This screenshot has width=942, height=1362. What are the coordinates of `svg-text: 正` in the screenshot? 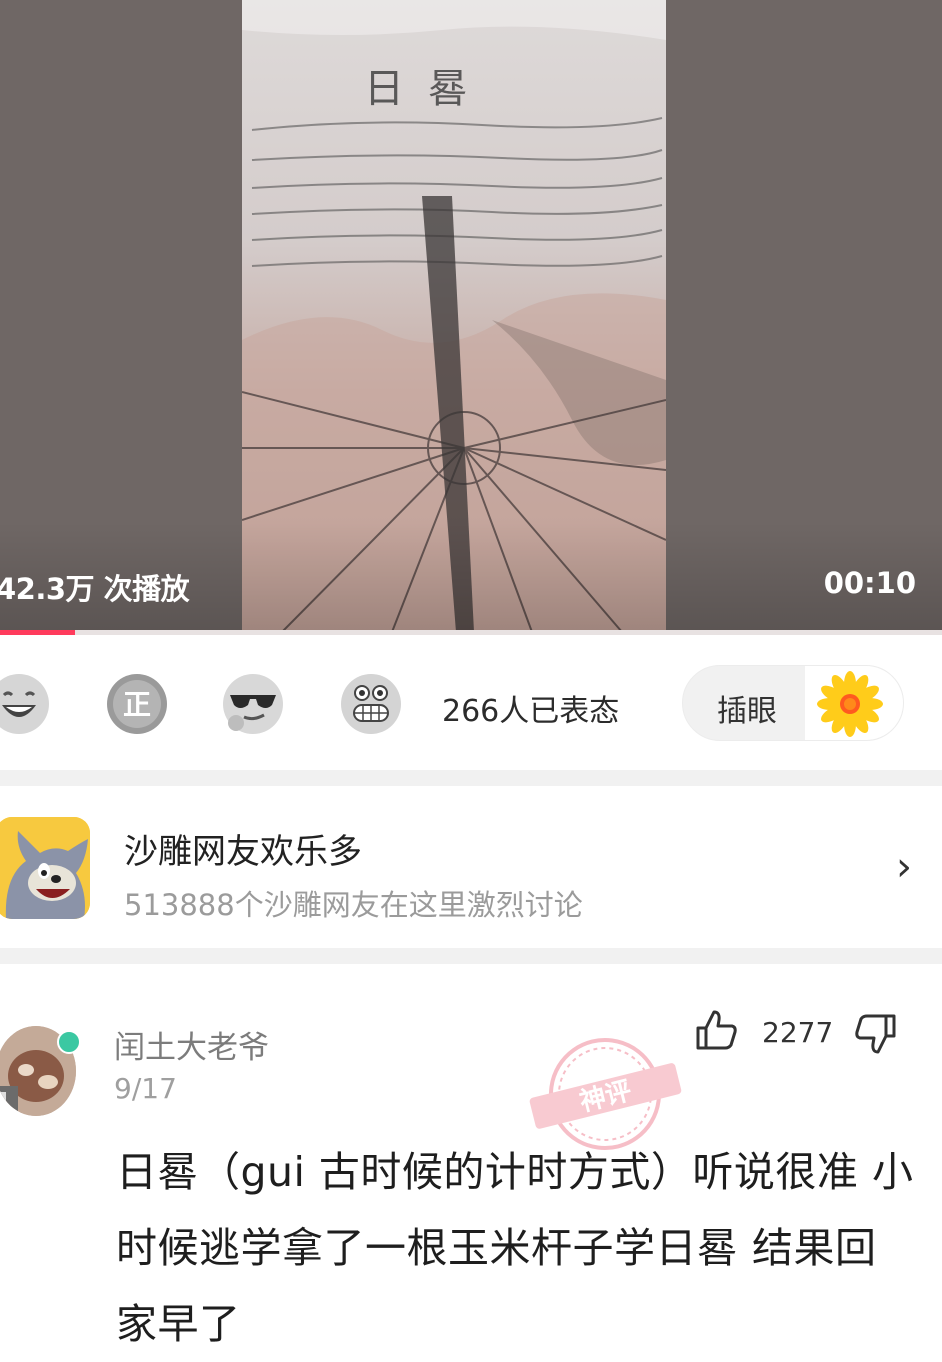 It's located at (137, 704).